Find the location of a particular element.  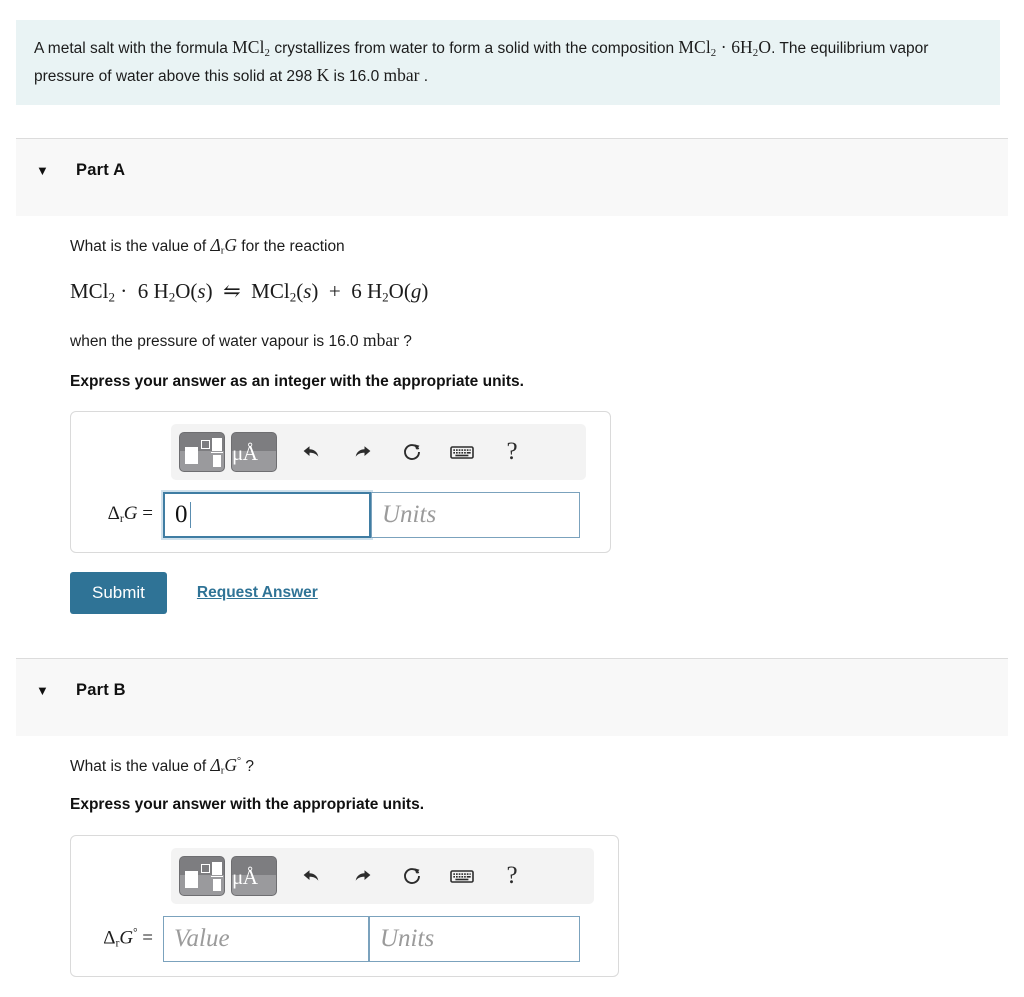

part-header-b: ▼ Part B is located at coordinates (512, 697).